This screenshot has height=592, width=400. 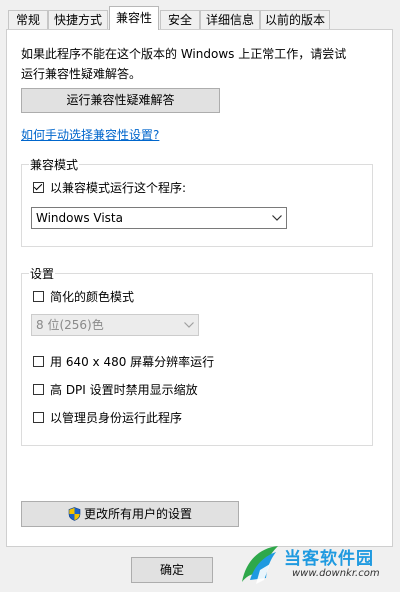 What do you see at coordinates (90, 134) in the screenshot?
I see `manual-settings-link: 如何手动选择兼容性设置?` at bounding box center [90, 134].